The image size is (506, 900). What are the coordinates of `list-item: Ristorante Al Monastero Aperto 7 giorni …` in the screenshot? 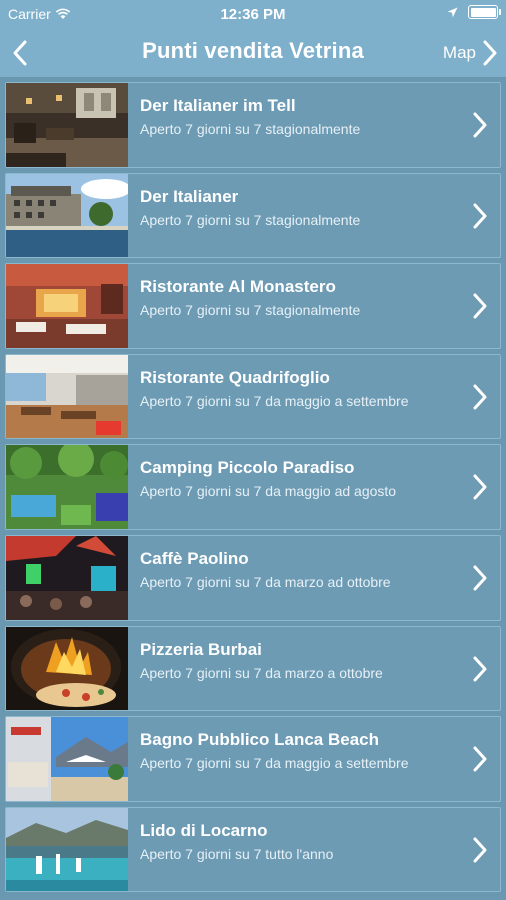 It's located at (253, 306).